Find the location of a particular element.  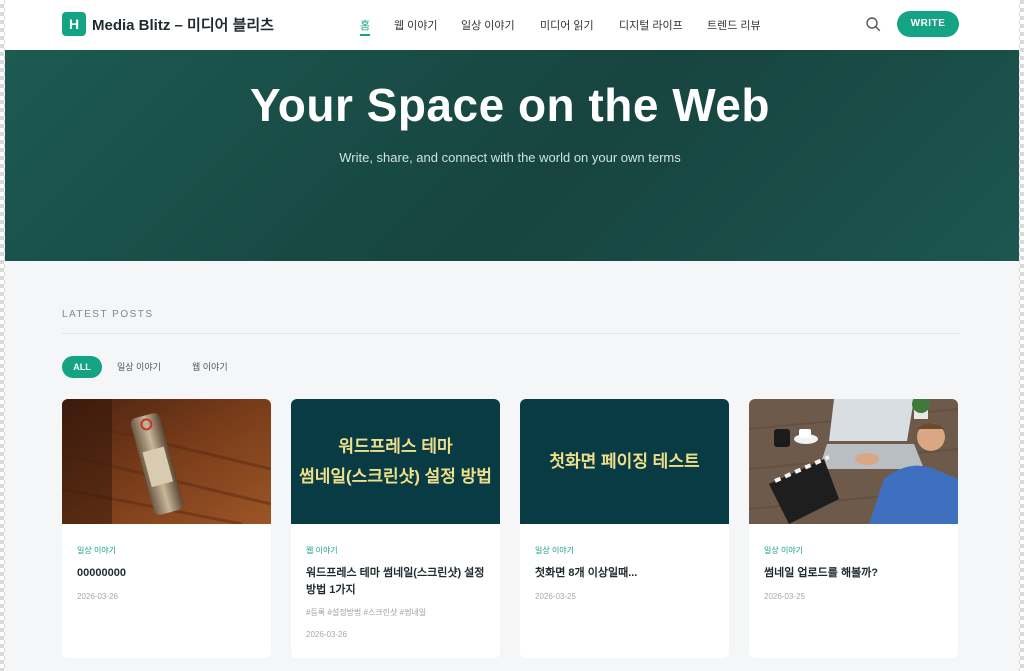

nav-item-home: 홈 is located at coordinates (365, 25).